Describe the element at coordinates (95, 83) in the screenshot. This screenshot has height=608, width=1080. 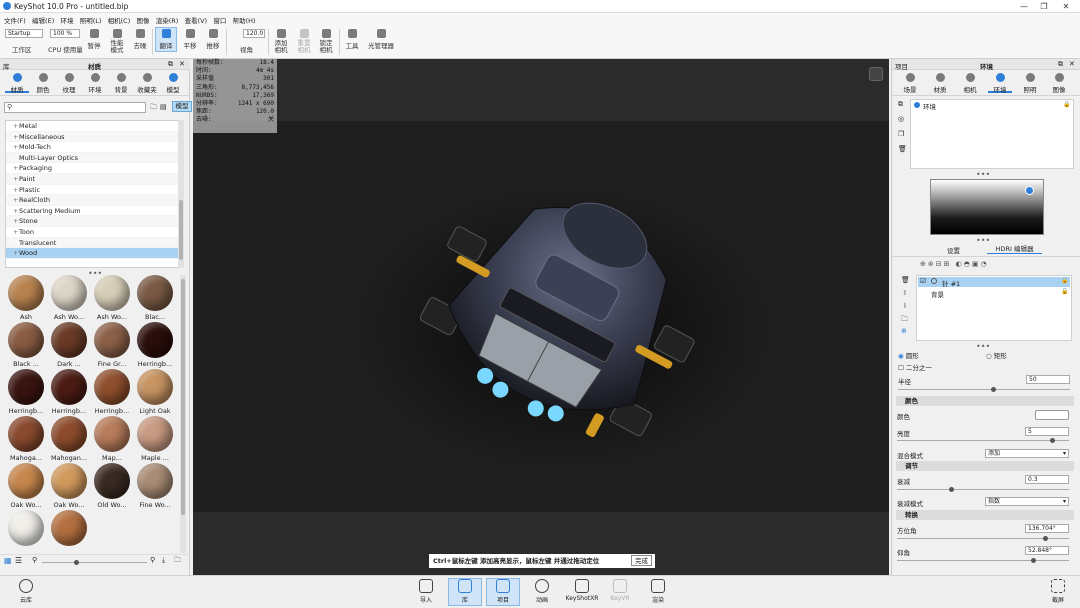
I see `tab-environments: 环境` at that location.